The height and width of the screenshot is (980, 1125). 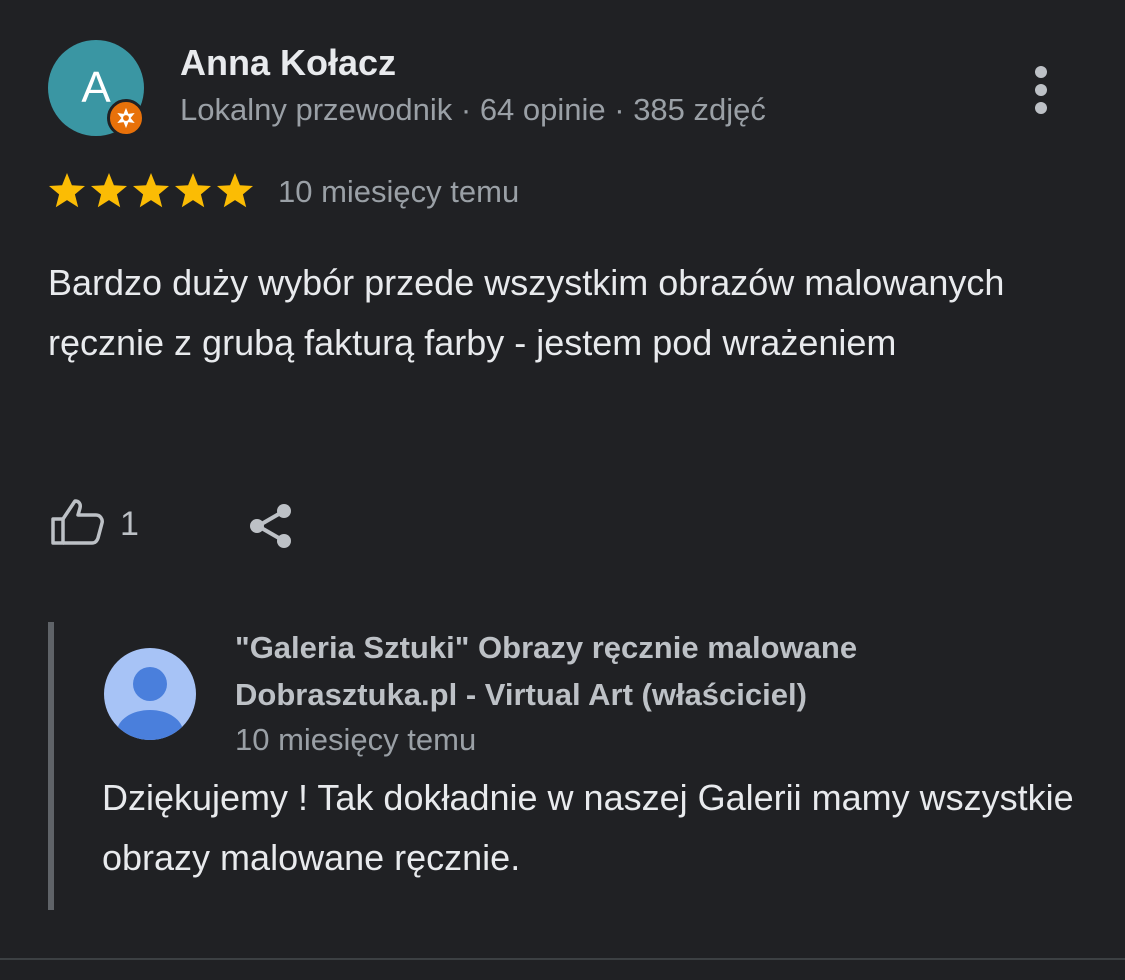 What do you see at coordinates (51, 766) in the screenshot?
I see `response-indent-bar` at bounding box center [51, 766].